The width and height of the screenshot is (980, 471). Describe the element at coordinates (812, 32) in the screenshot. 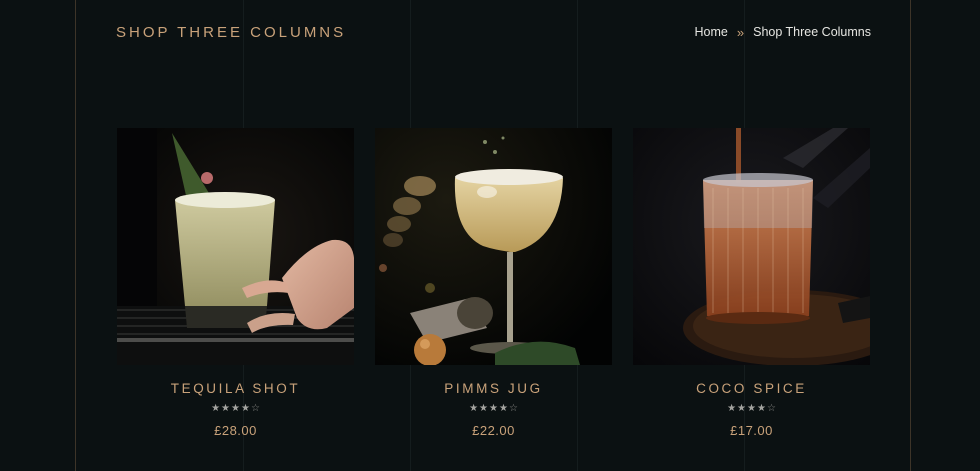

I see `breadcrumb-current: Shop Three Columns` at that location.